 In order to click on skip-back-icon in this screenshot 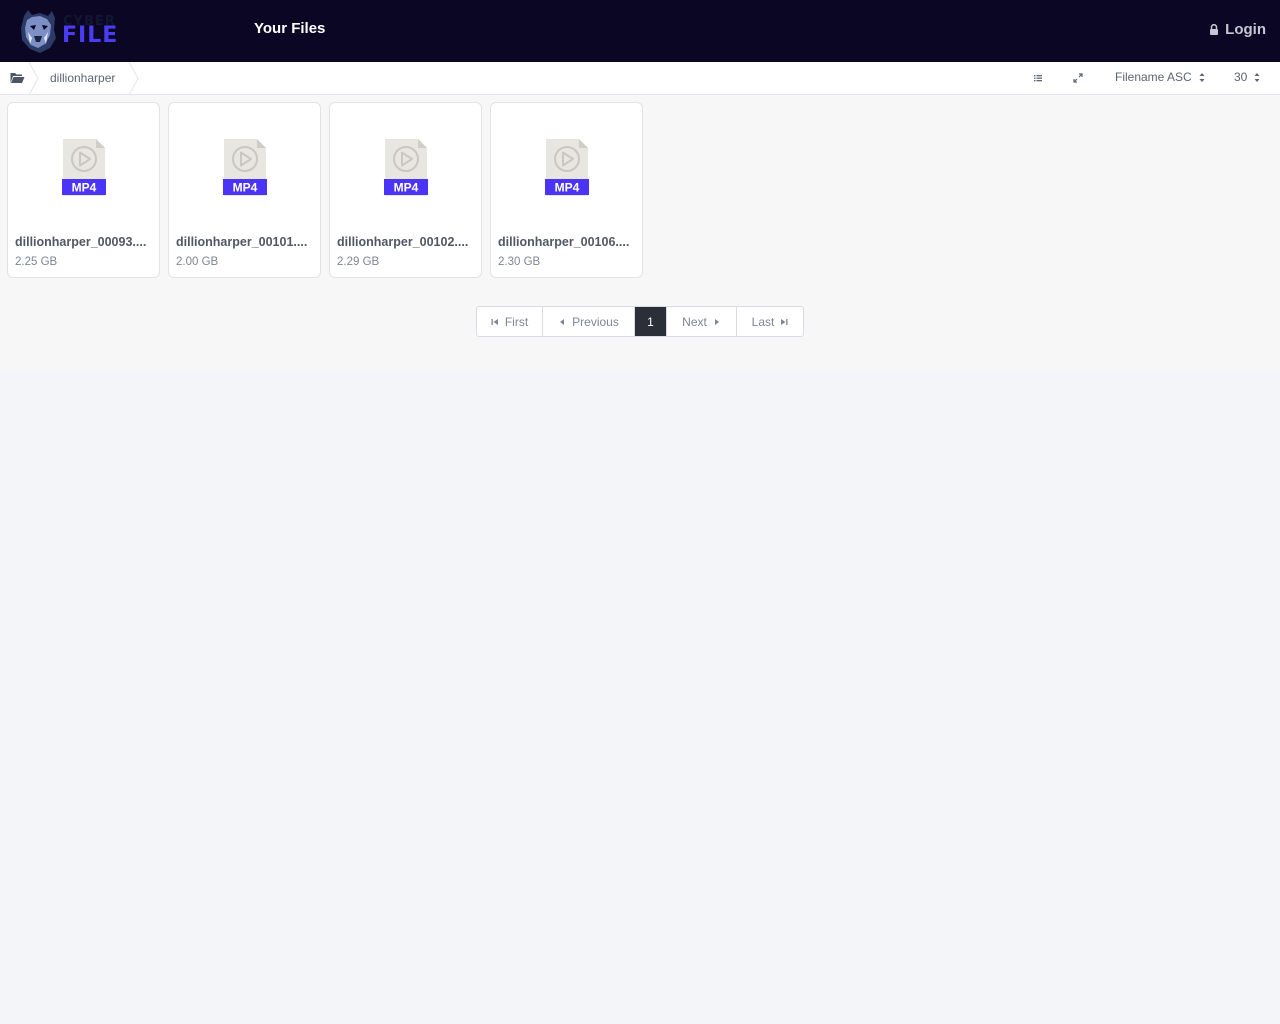, I will do `click(494, 321)`.